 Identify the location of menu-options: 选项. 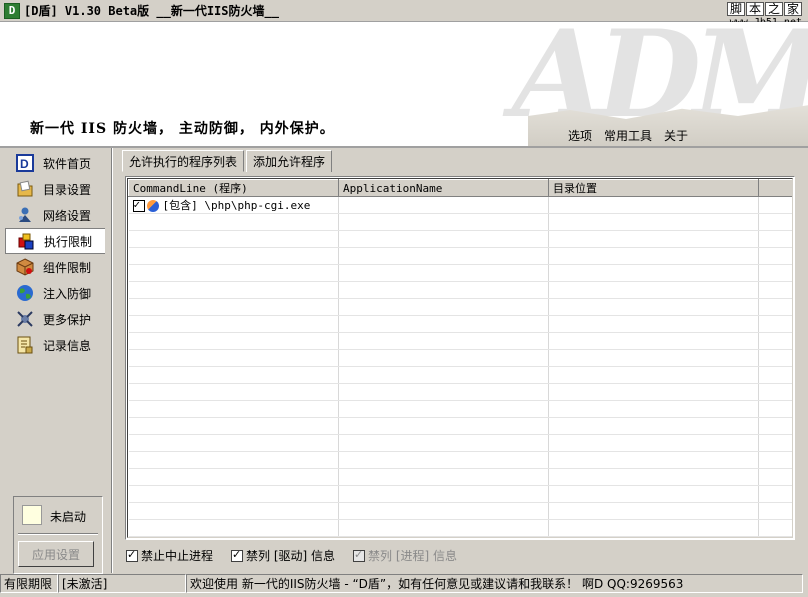
(580, 135).